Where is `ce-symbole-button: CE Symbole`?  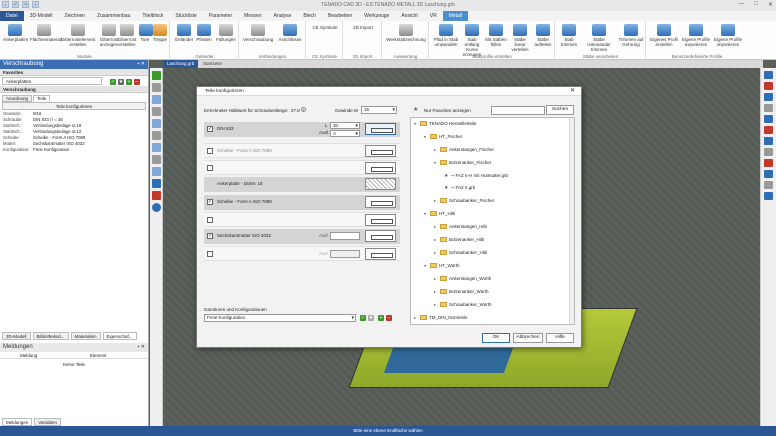
ce-symbole-button: CE Symbole is located at coordinates (325, 27).